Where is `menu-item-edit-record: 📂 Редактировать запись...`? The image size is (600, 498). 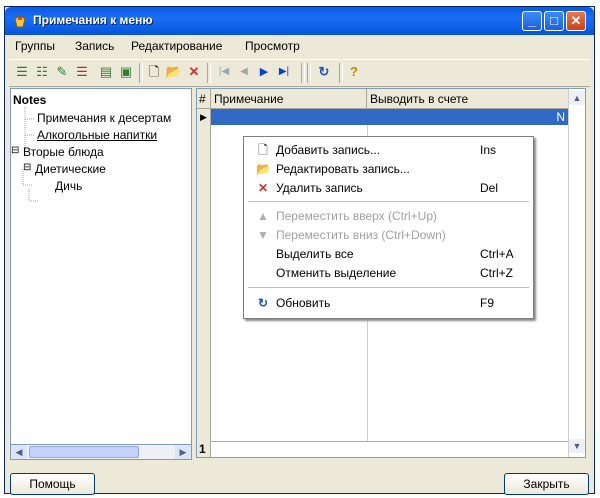
menu-item-edit-record: 📂 Редактировать запись... is located at coordinates (388, 169).